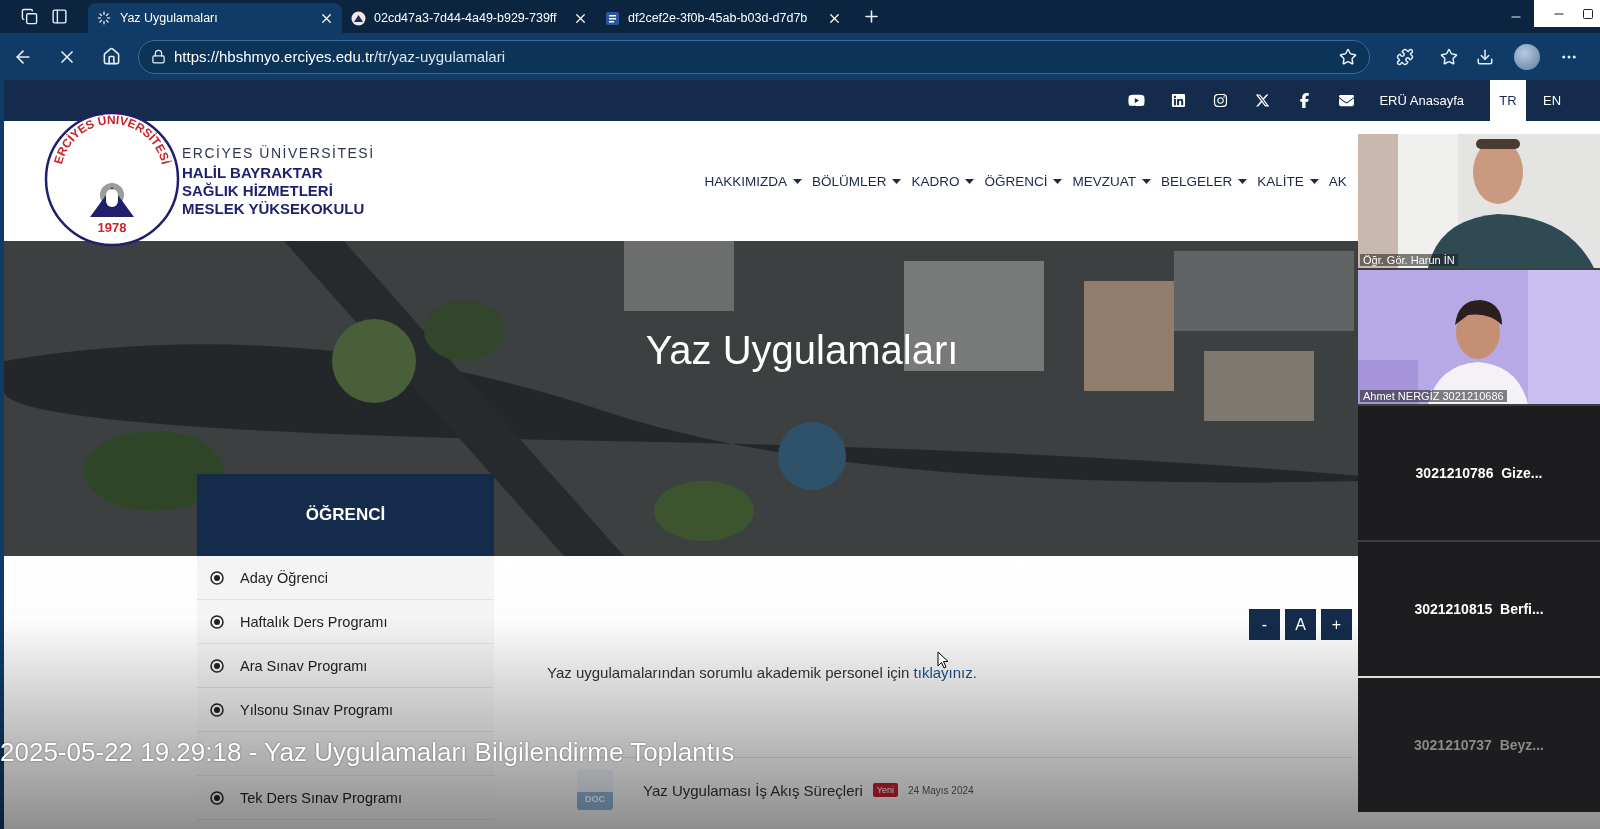  What do you see at coordinates (1336, 624) in the screenshot?
I see `font-size-button: +` at bounding box center [1336, 624].